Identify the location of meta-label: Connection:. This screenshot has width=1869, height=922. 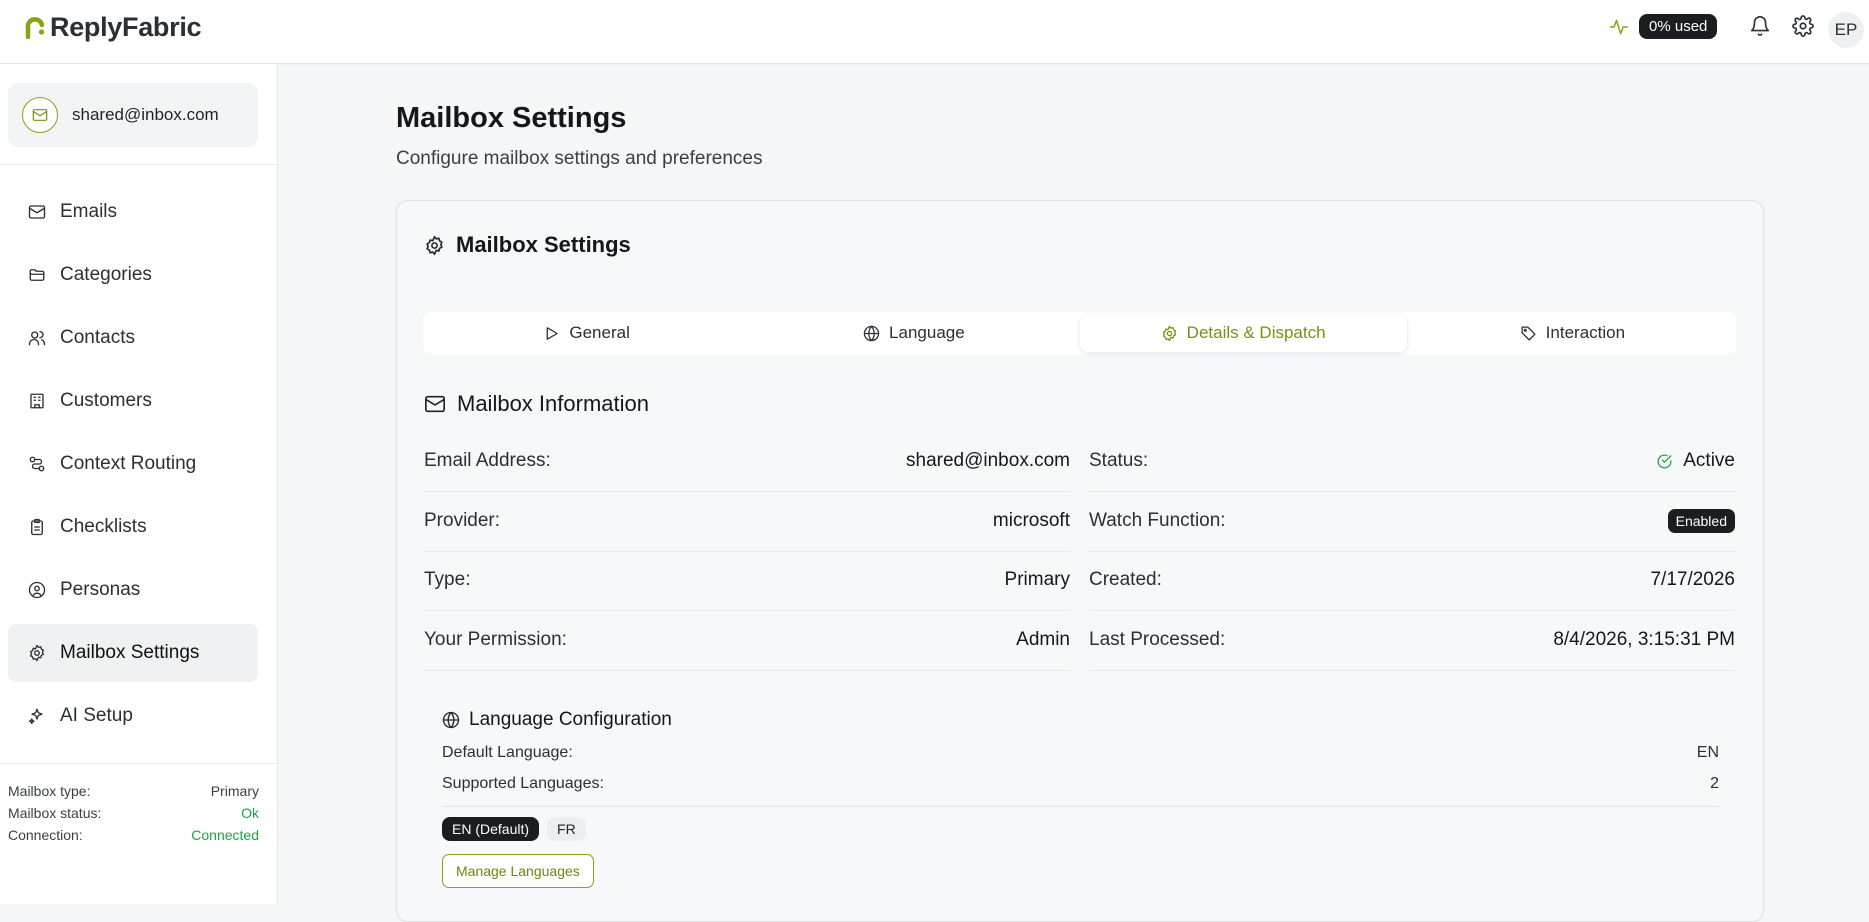
(45, 835).